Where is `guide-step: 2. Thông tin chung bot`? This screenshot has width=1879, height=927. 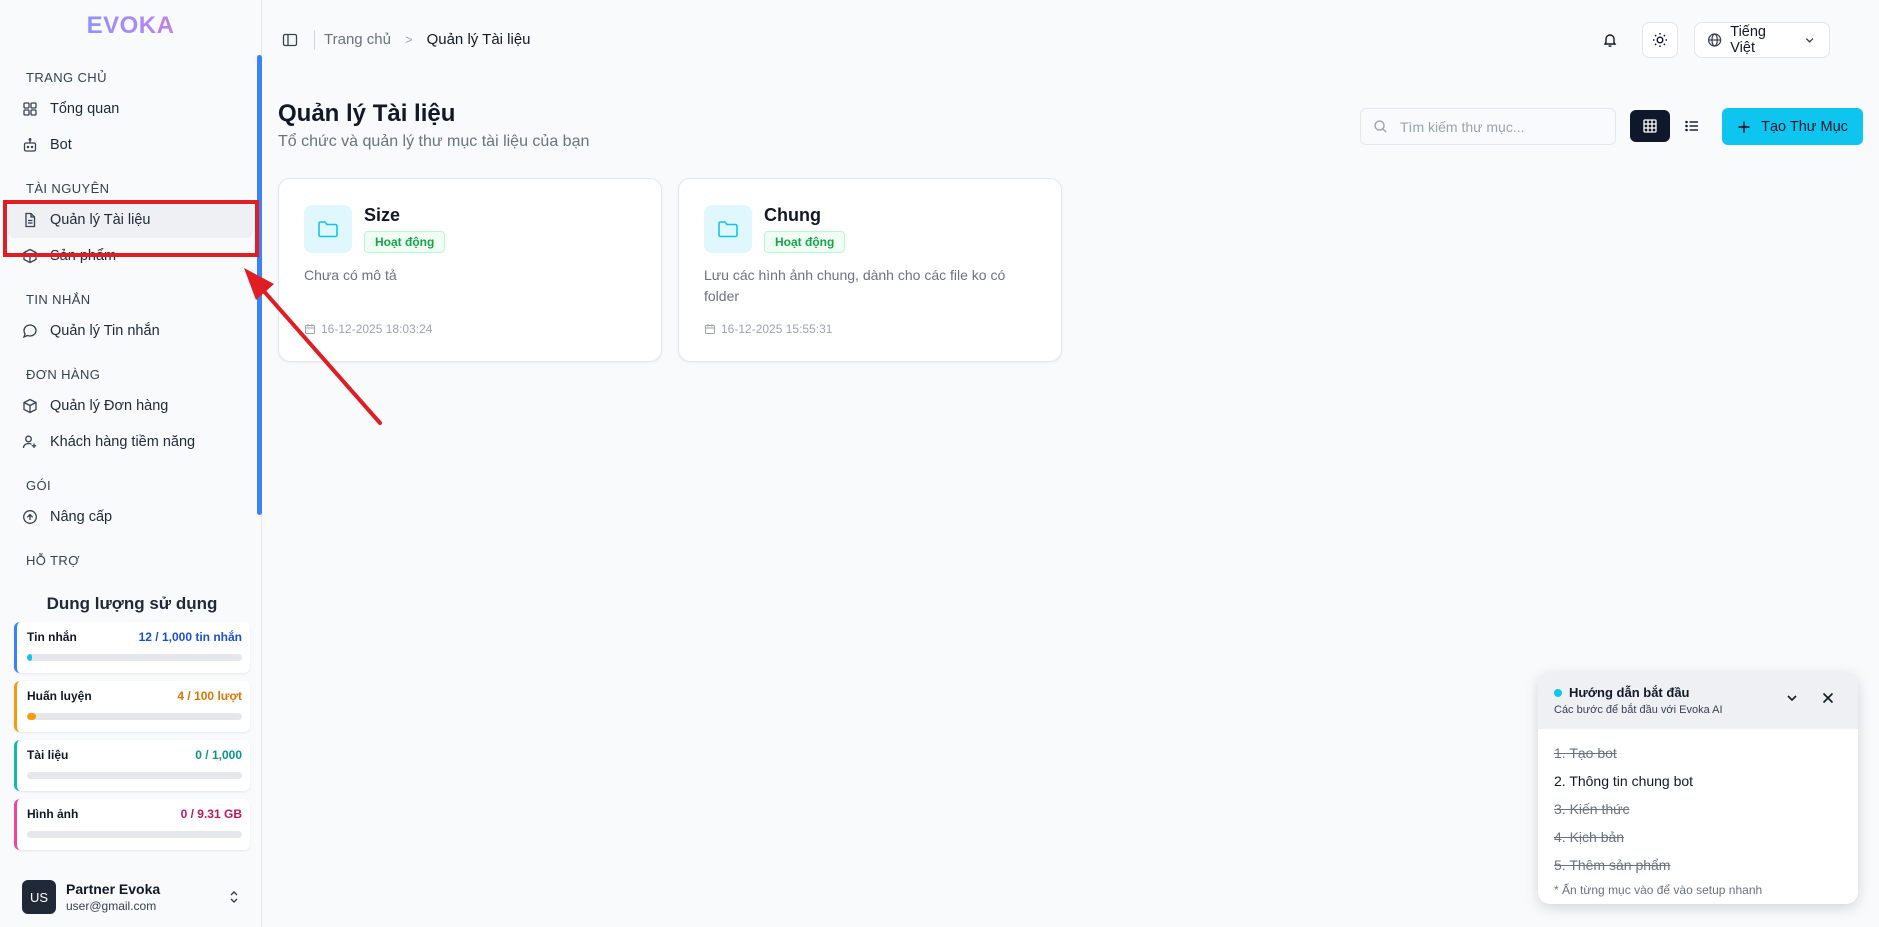 guide-step: 2. Thông tin chung bot is located at coordinates (1698, 781).